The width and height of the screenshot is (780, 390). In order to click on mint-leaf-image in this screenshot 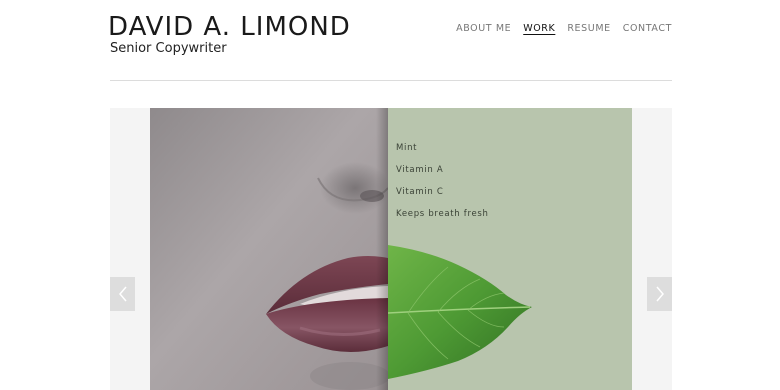, I will do `click(460, 312)`.